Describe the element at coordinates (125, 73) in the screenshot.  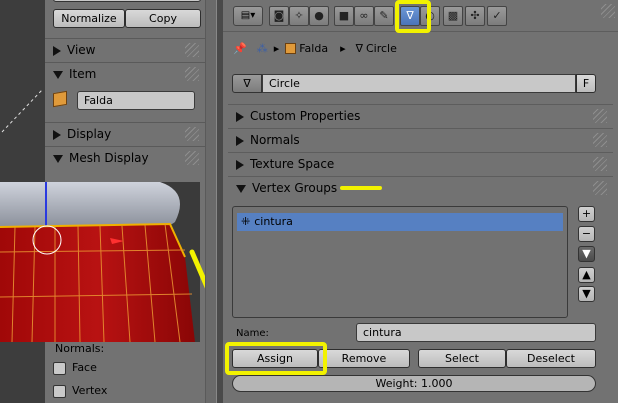
I see `item-panel-header: Item` at that location.